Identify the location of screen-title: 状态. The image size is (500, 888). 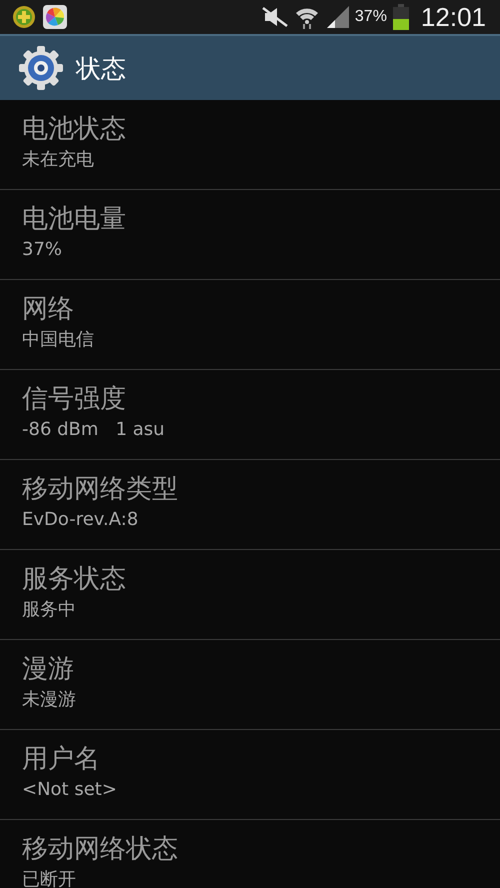
(101, 68).